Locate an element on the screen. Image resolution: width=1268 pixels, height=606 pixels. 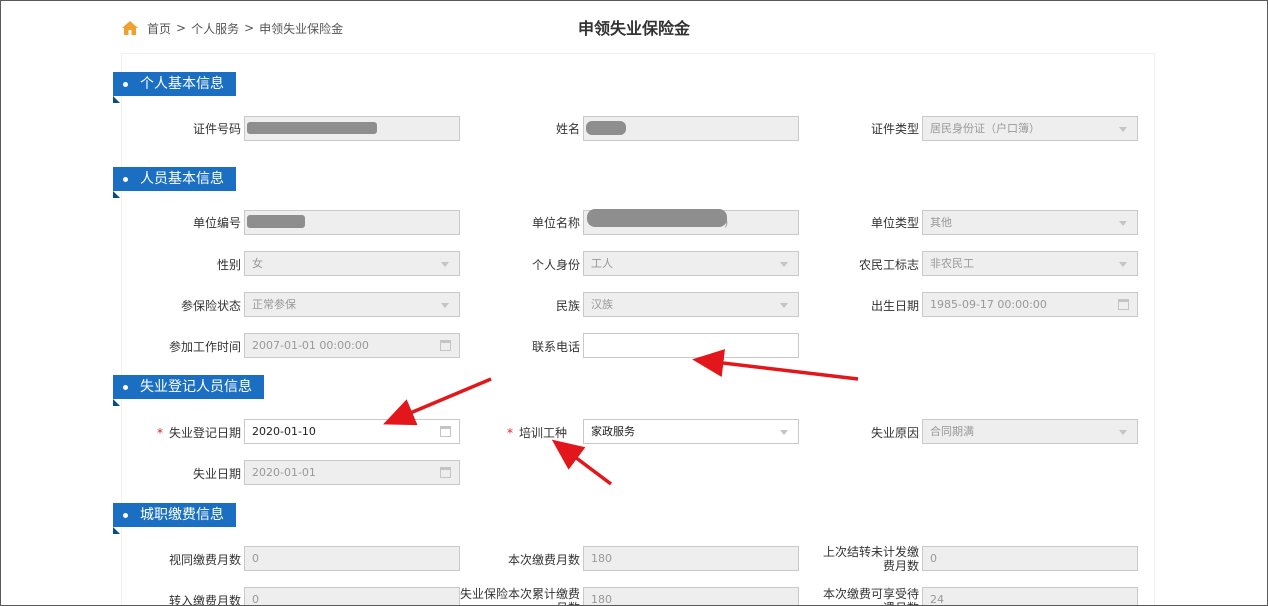
arrow-to-reg-date is located at coordinates (437, 401).